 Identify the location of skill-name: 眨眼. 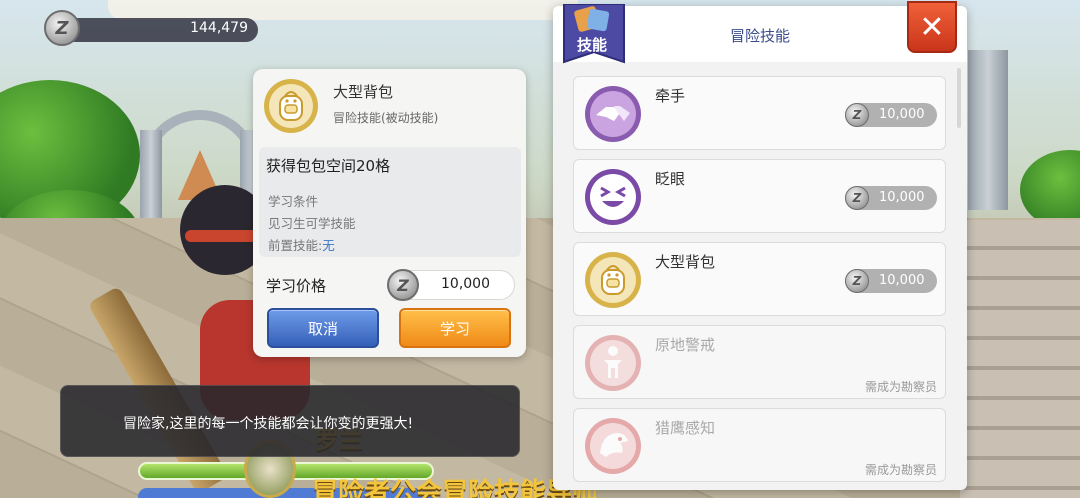
(670, 179).